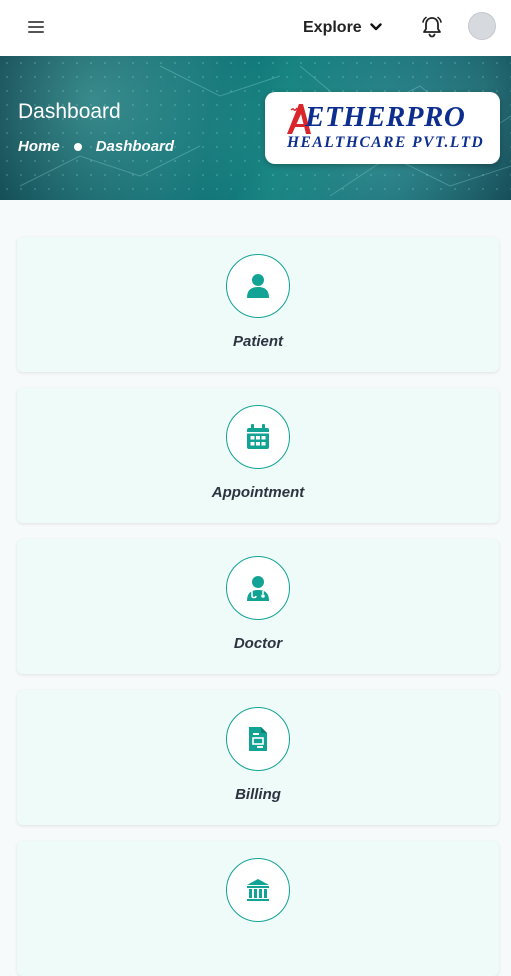 The image size is (511, 976). I want to click on chevron-down-icon, so click(375, 28).